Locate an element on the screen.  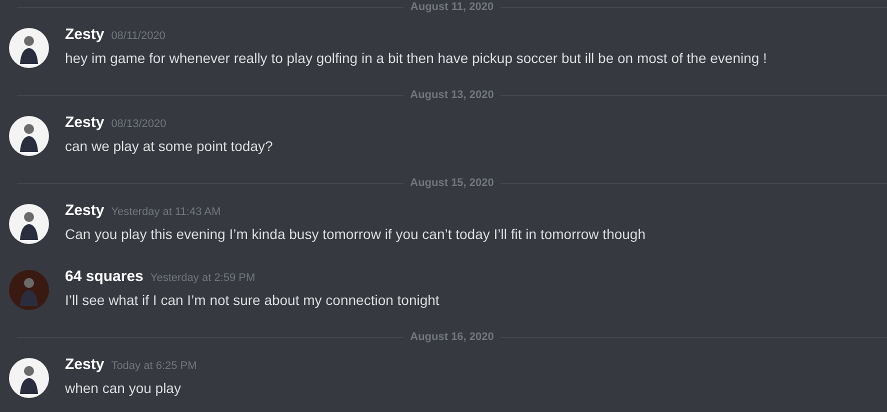
message-text: hey im game for whenever really to play golfing in a bit then have pickup soccer but ill be on most of the evening ! is located at coordinates (416, 58).